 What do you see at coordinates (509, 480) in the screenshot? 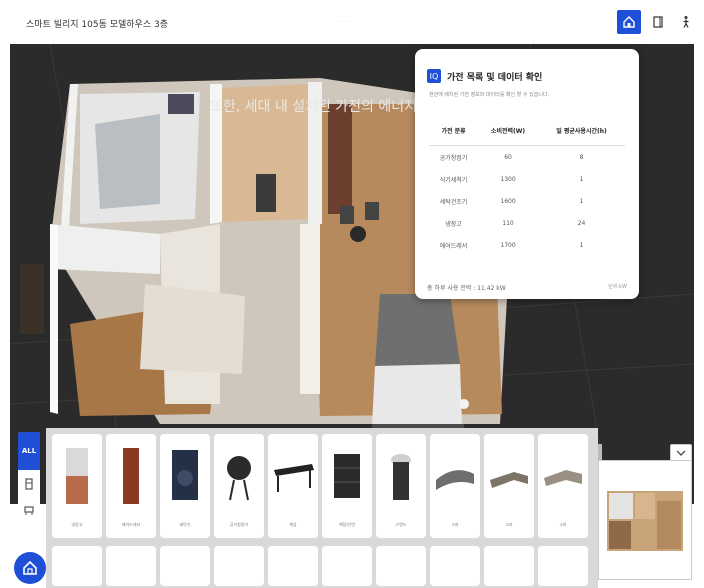
I see `corner-sofa-icon` at bounding box center [509, 480].